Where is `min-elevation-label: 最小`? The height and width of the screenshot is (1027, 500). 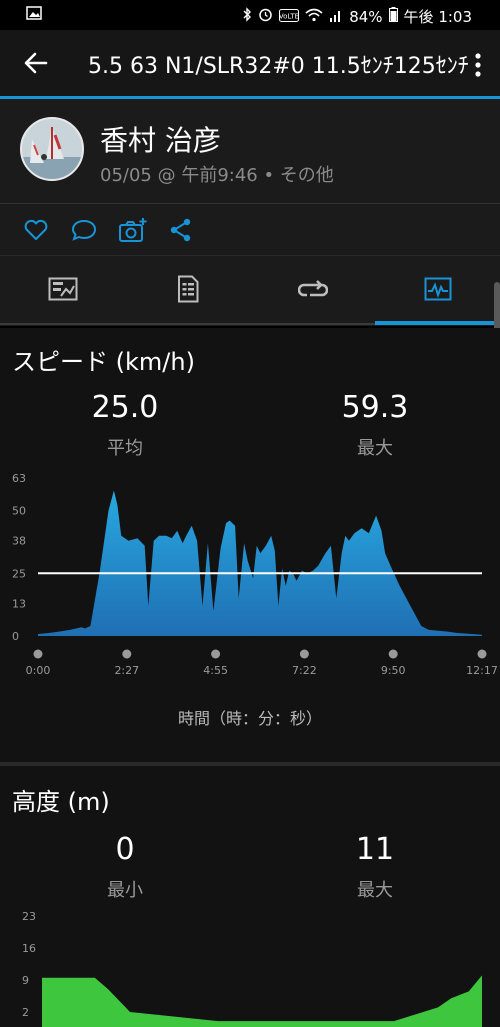 min-elevation-label: 最小 is located at coordinates (125, 890).